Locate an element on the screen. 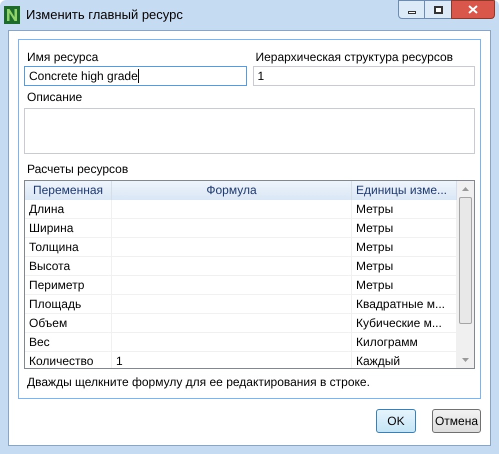 Image resolution: width=499 pixels, height=454 pixels. window-title: Изменить главный ресурс is located at coordinates (104, 15).